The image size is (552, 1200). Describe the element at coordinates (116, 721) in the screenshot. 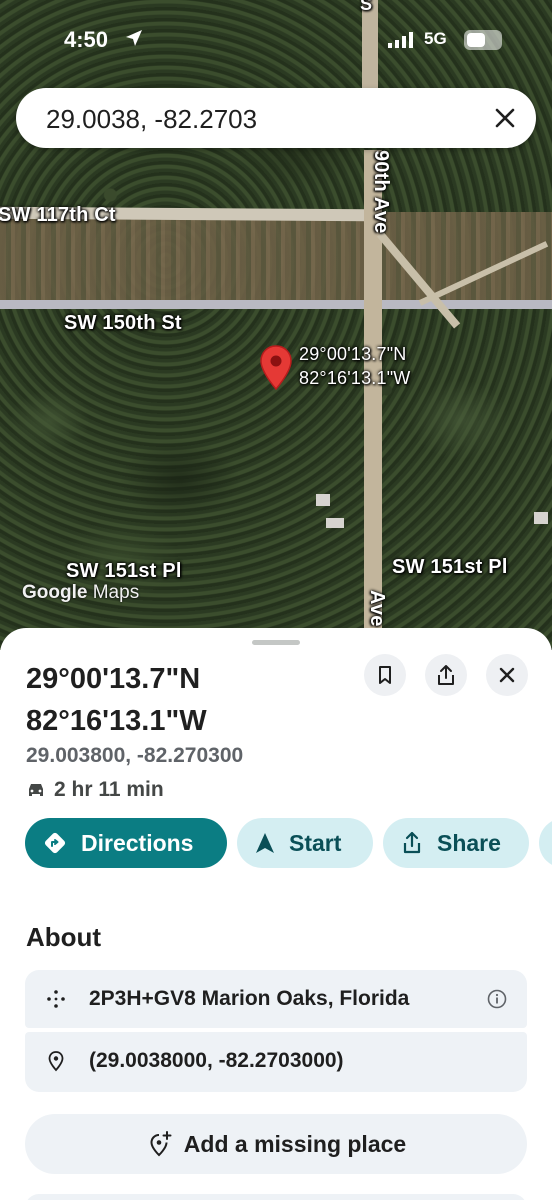

I see `title-longitude: 82°16'13.1"W` at that location.